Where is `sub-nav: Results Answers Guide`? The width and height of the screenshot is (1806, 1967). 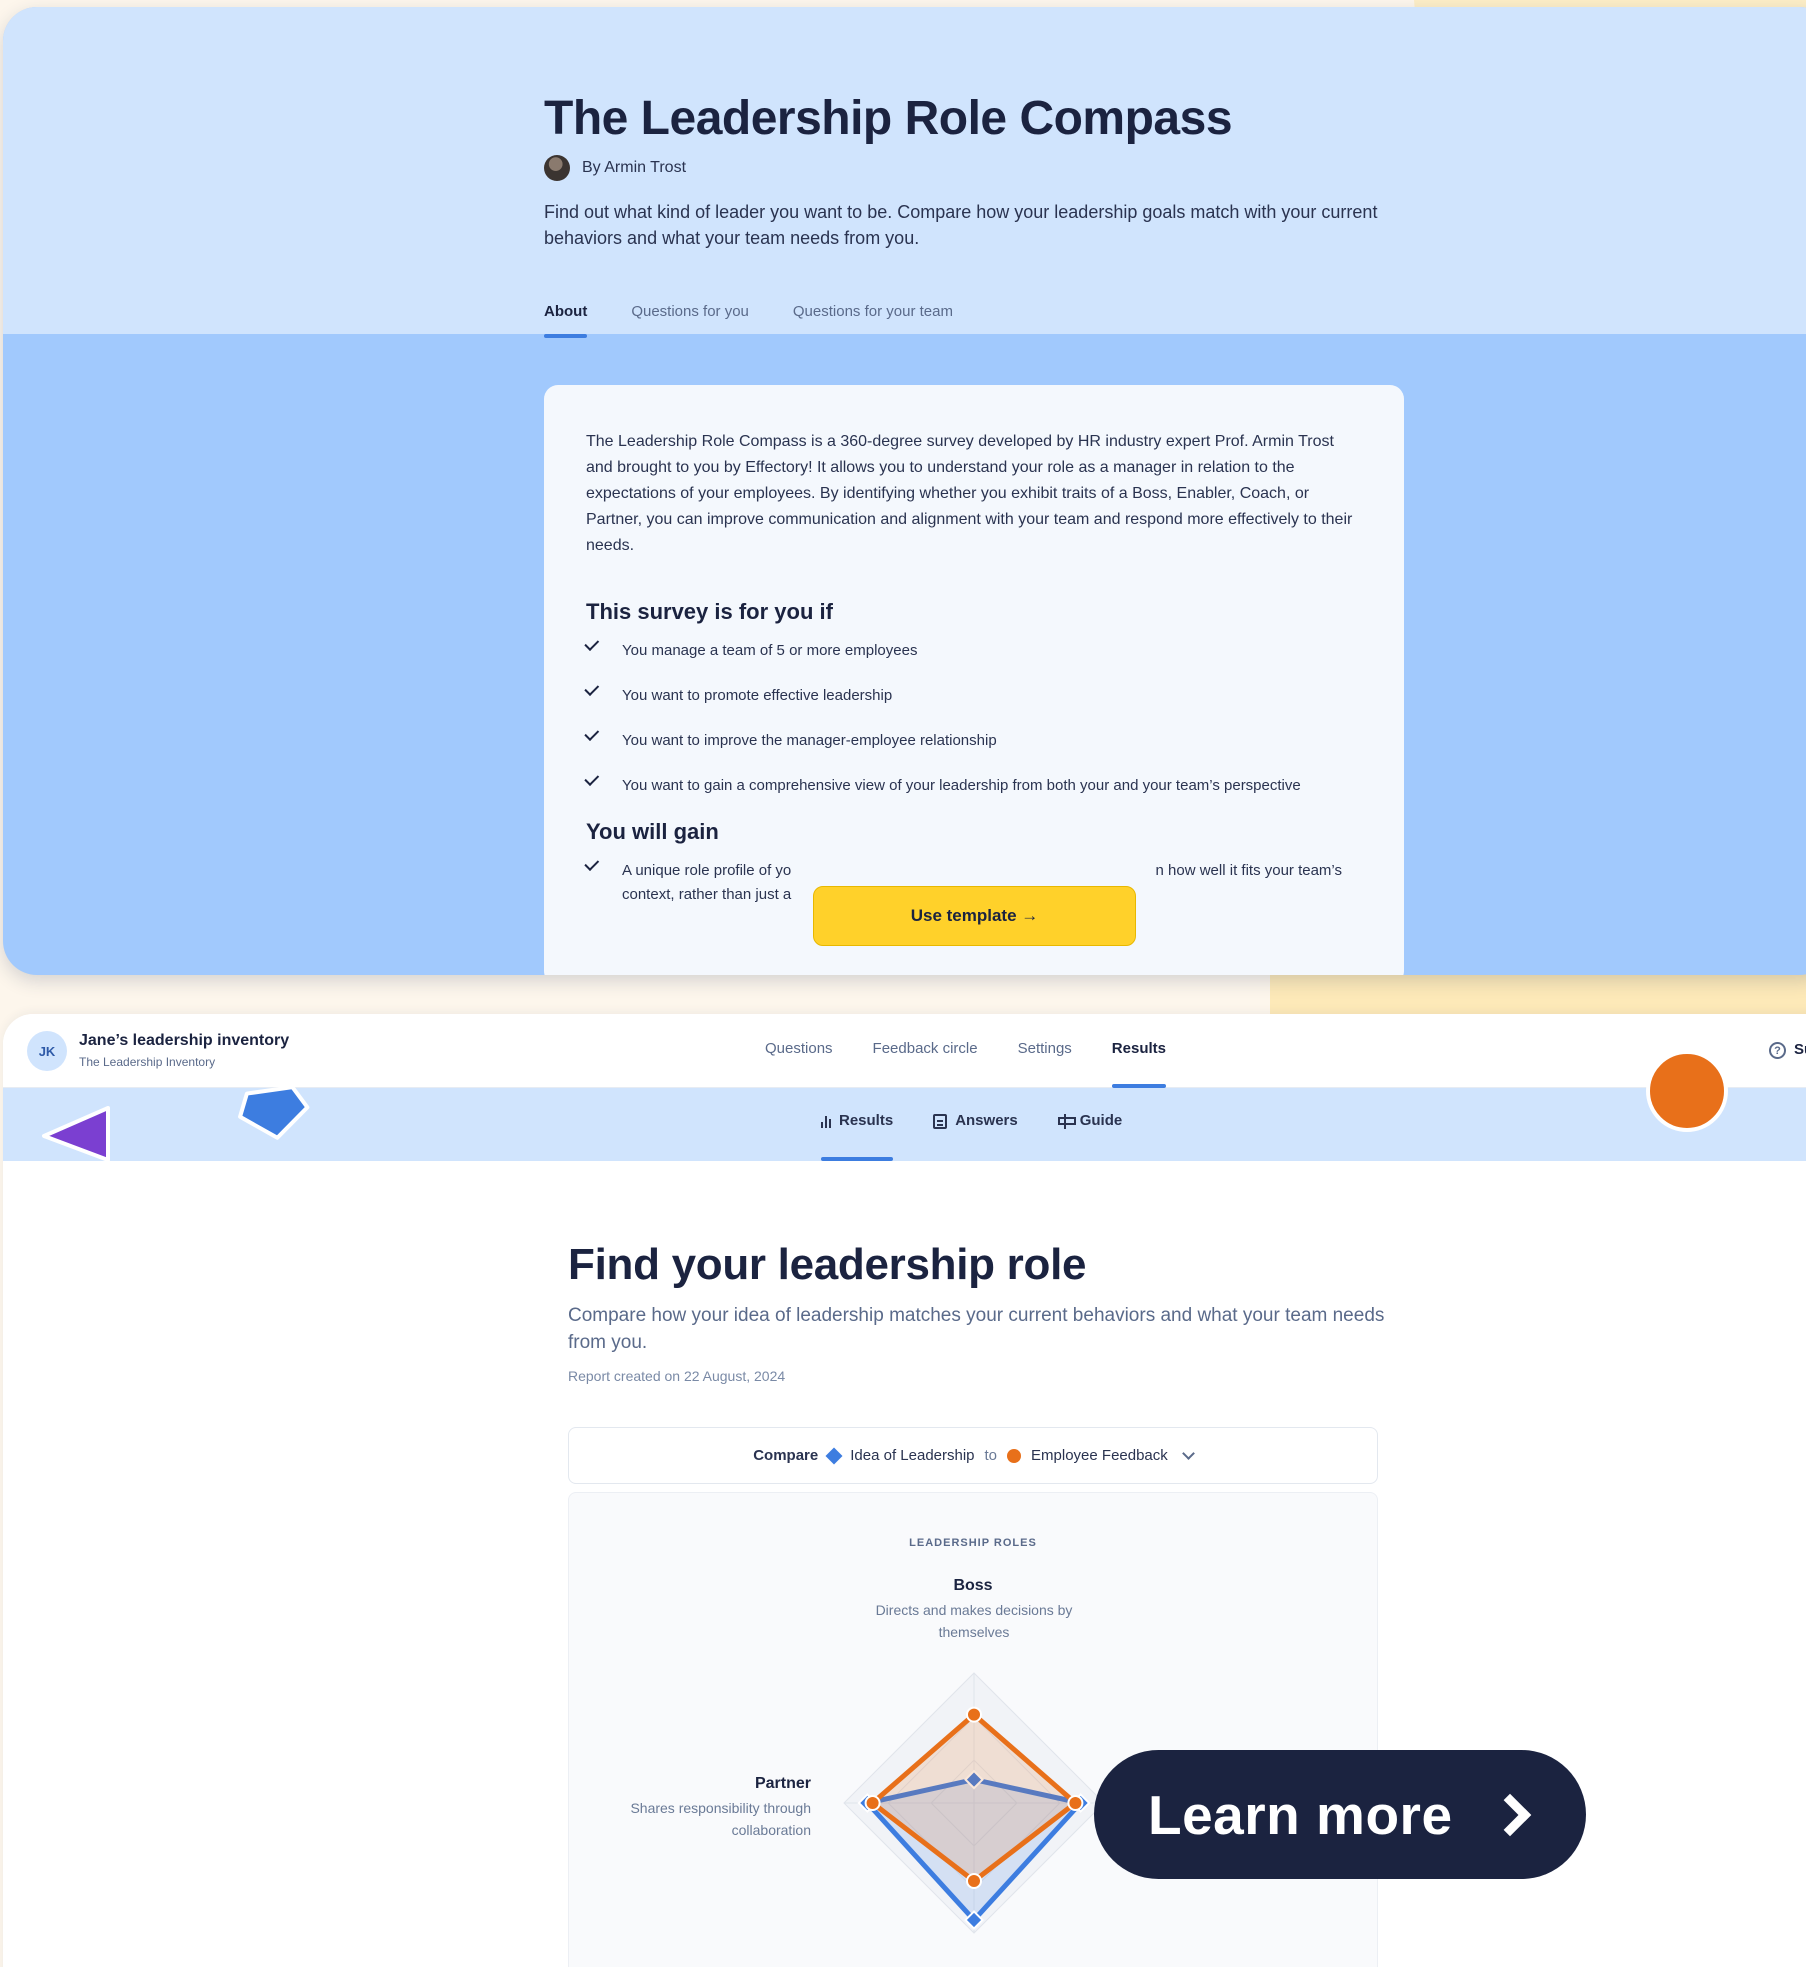
sub-nav: Results Answers Guide is located at coordinates (971, 1136).